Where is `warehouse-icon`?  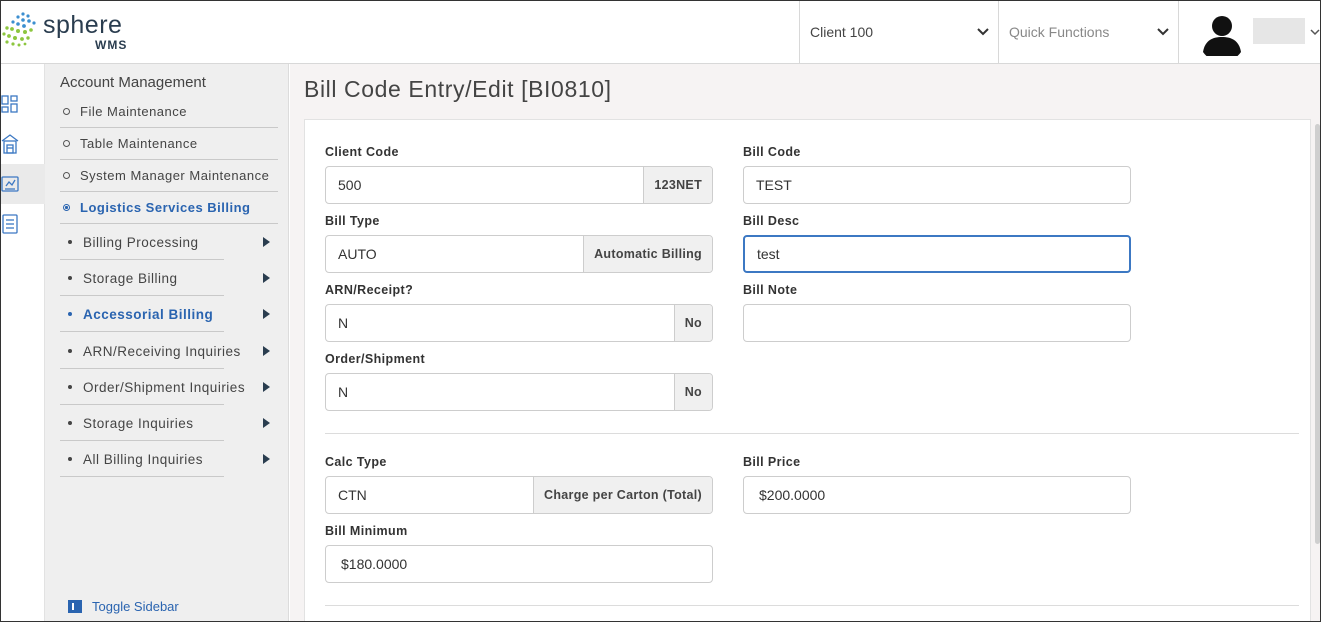 warehouse-icon is located at coordinates (10, 144).